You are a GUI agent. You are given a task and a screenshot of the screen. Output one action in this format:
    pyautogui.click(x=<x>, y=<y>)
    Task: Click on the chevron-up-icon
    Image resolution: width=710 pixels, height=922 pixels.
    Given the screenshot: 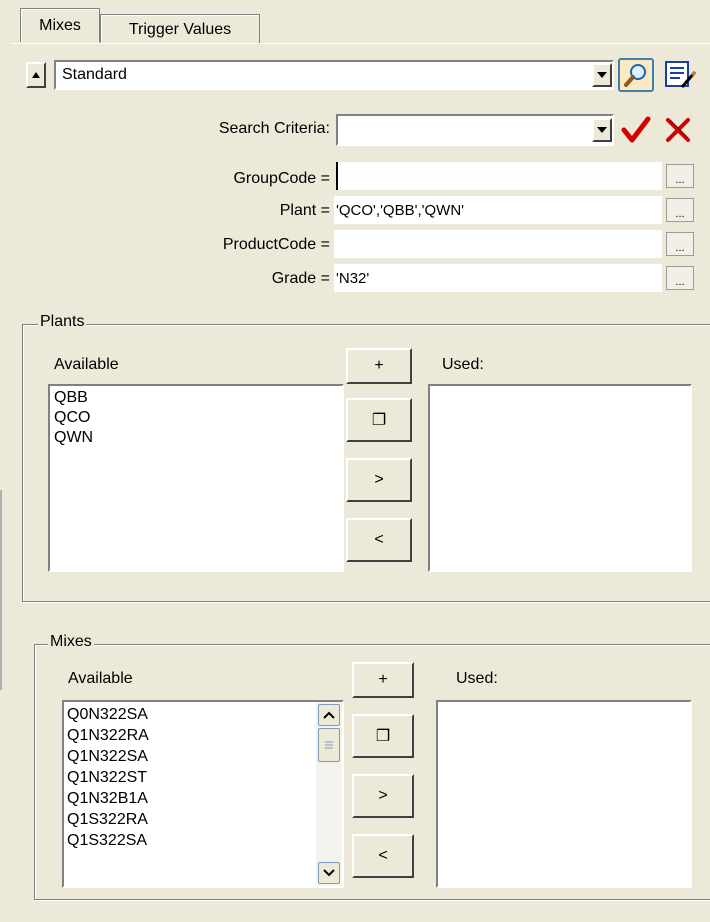 What is the action you would take?
    pyautogui.click(x=329, y=715)
    